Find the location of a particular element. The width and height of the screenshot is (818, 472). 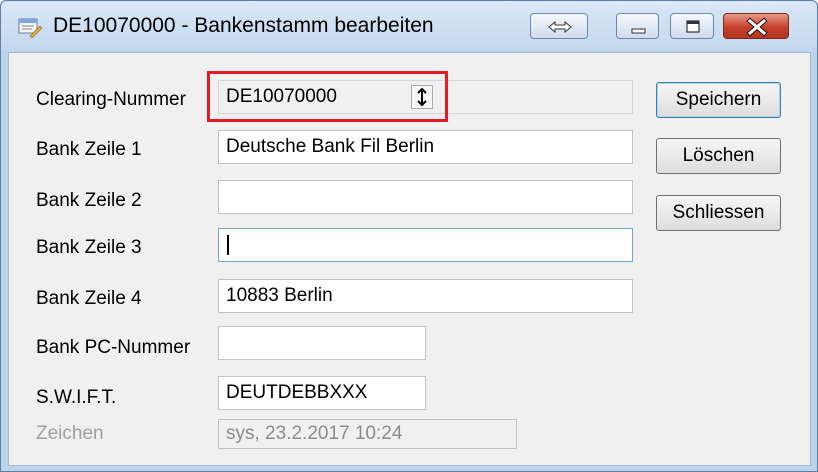

bank-line-3-field is located at coordinates (425, 245).